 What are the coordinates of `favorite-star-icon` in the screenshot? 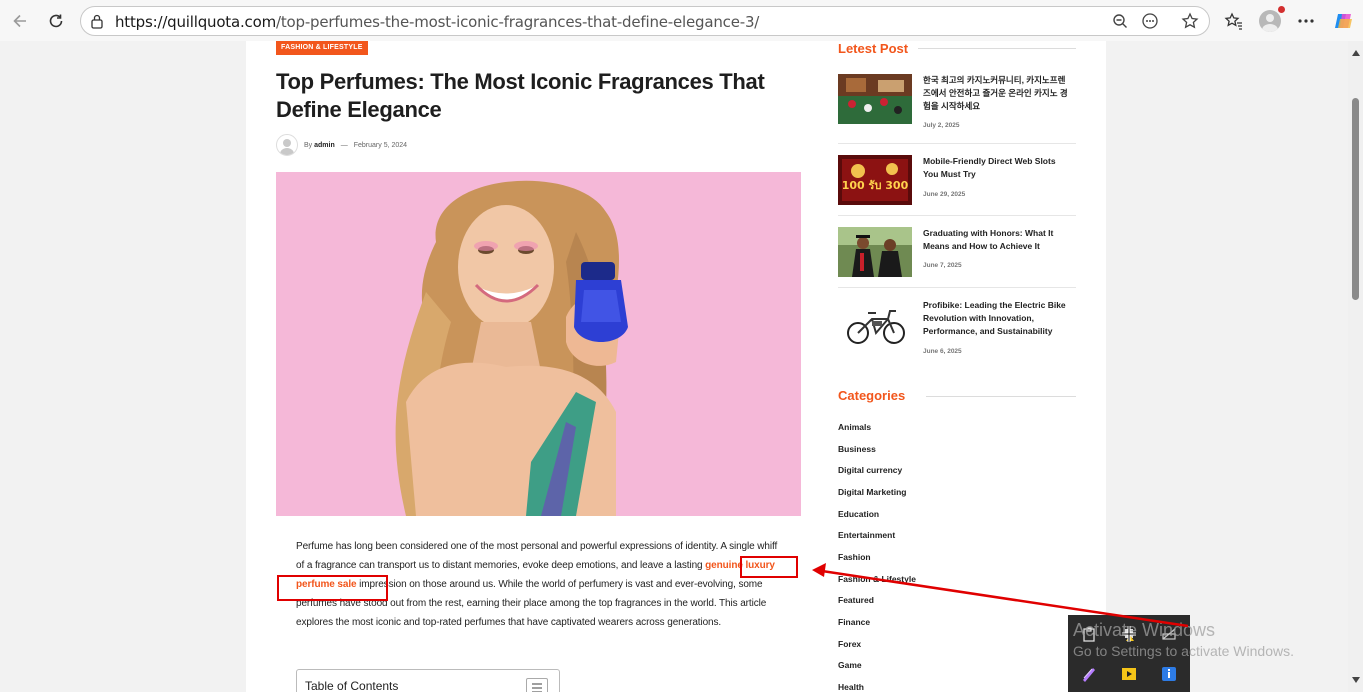 It's located at (1190, 21).